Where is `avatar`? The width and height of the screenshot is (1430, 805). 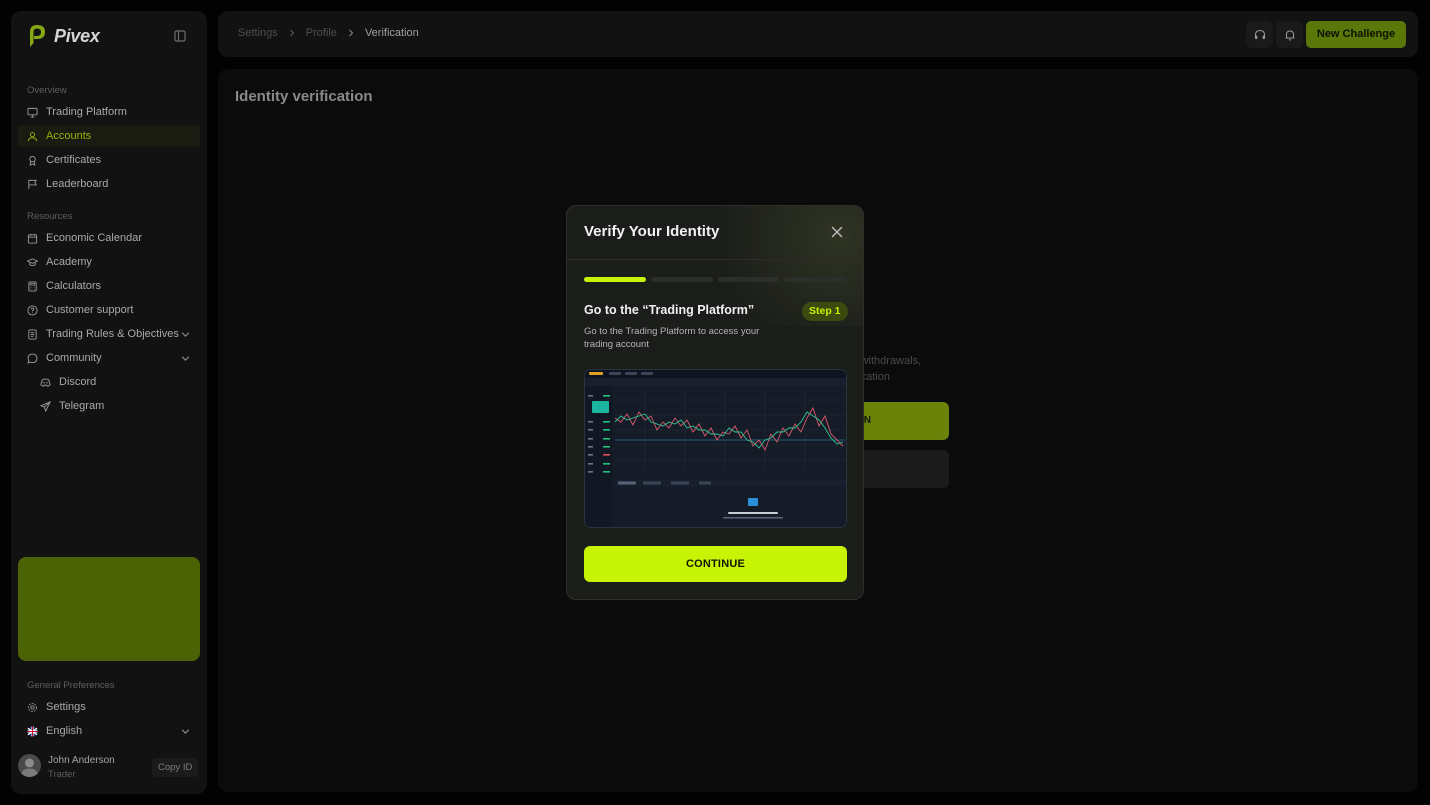 avatar is located at coordinates (29, 765).